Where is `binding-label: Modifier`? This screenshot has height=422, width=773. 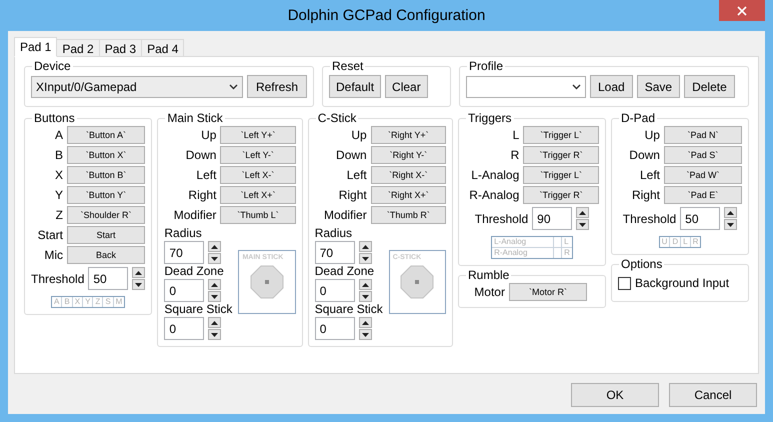
binding-label: Modifier is located at coordinates (345, 215).